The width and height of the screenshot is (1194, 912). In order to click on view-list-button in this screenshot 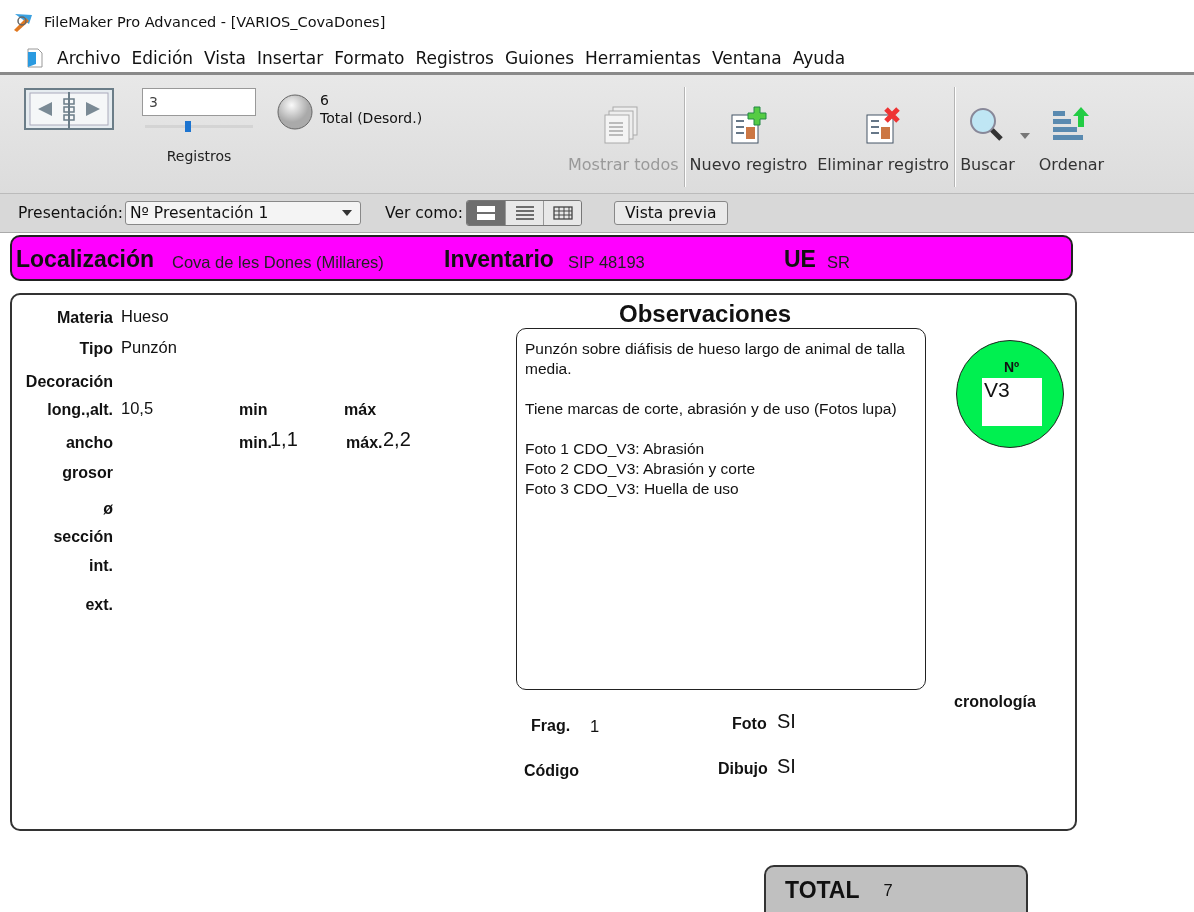, I will do `click(524, 213)`.